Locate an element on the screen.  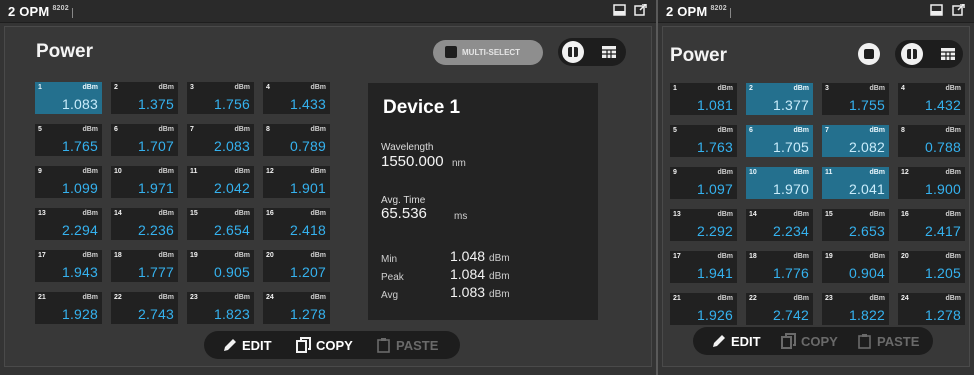
channel-tile: 12 dBm 1.901 is located at coordinates (296, 182).